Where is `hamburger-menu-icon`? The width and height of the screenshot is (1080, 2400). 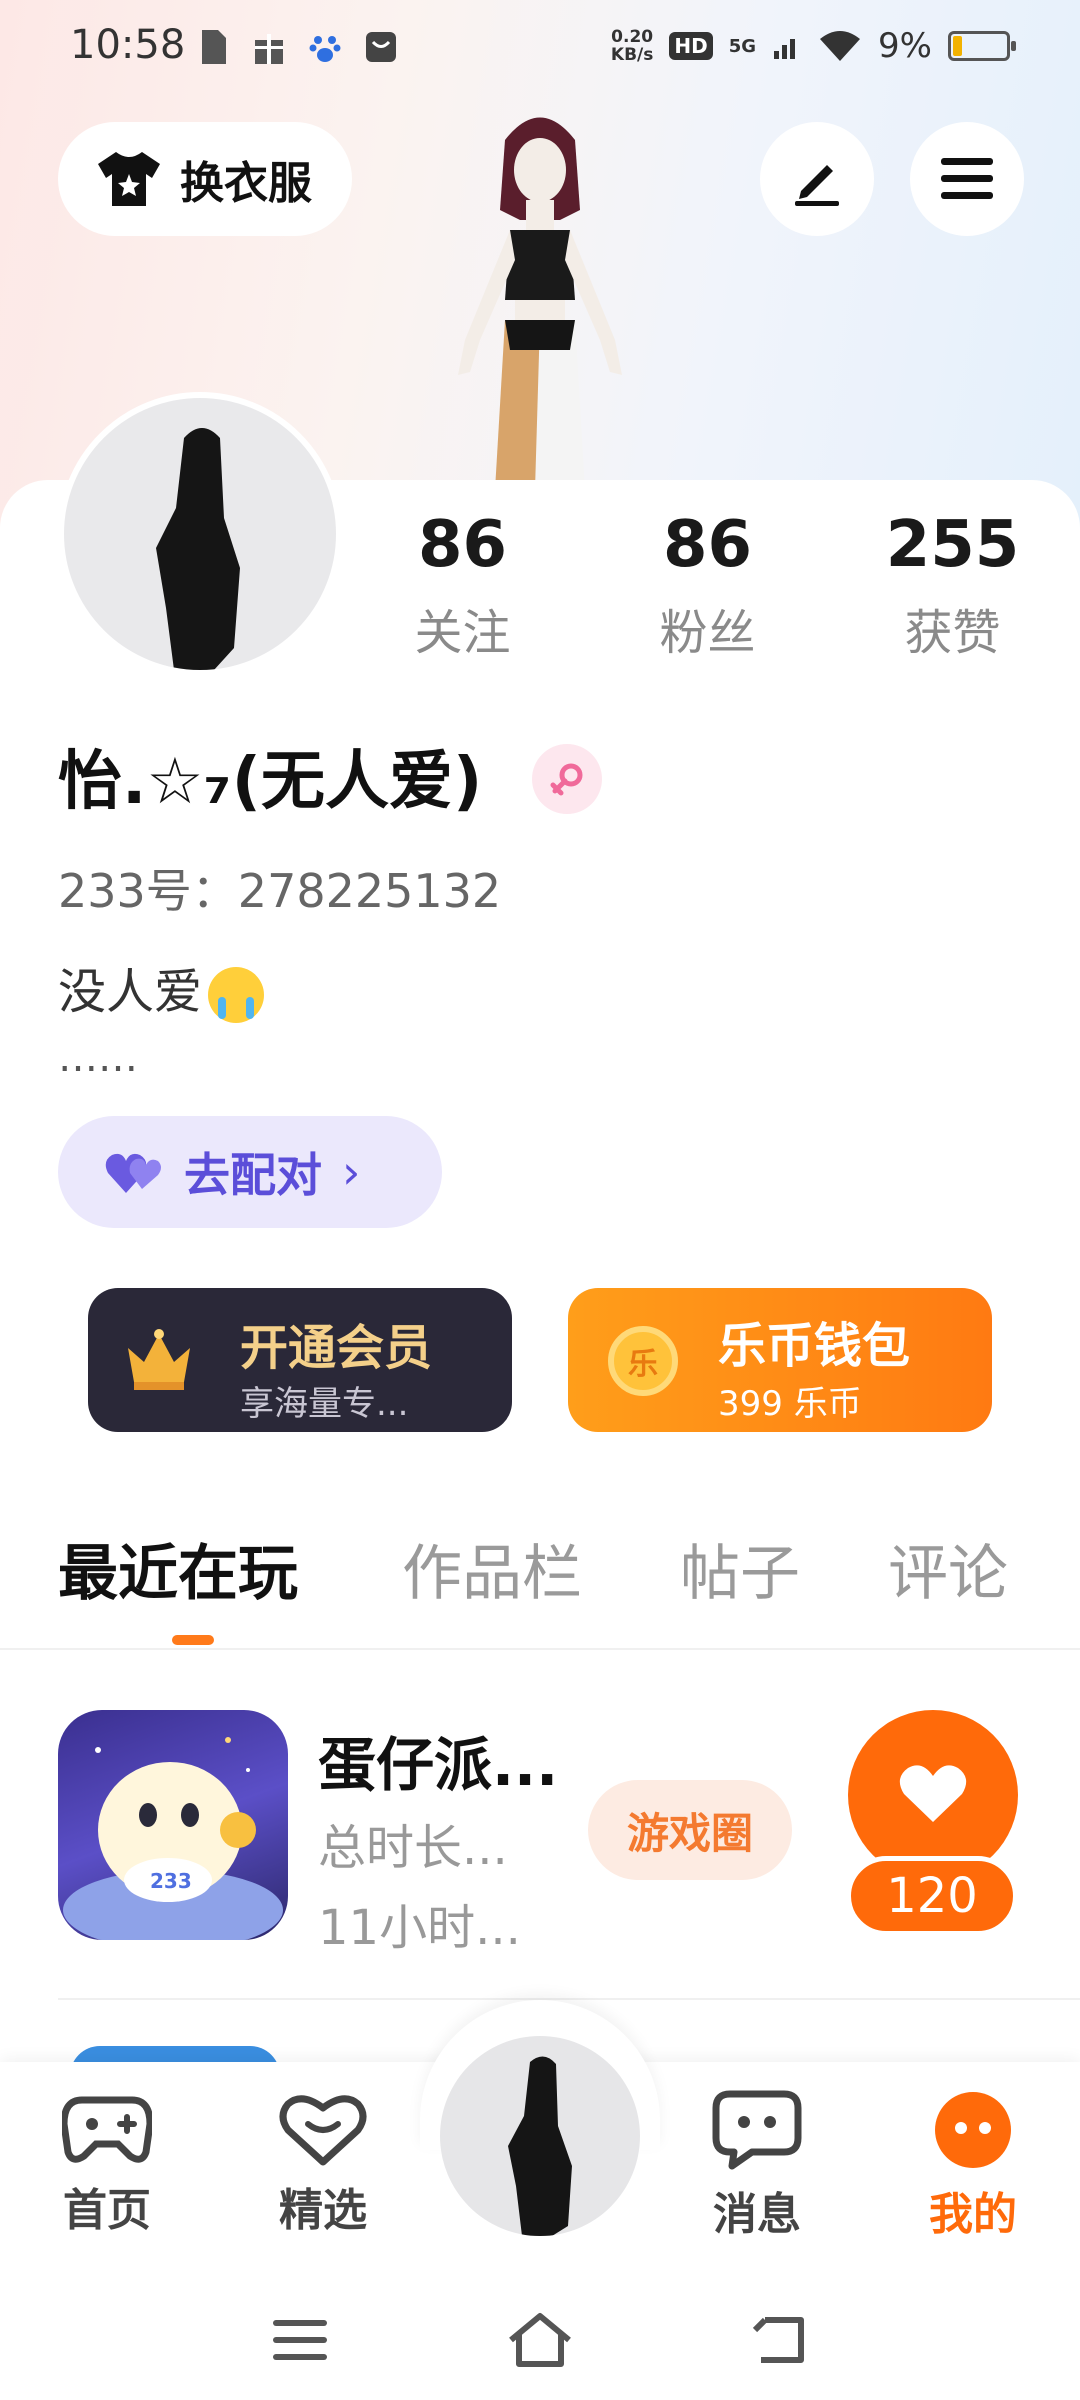 hamburger-menu-icon is located at coordinates (967, 178).